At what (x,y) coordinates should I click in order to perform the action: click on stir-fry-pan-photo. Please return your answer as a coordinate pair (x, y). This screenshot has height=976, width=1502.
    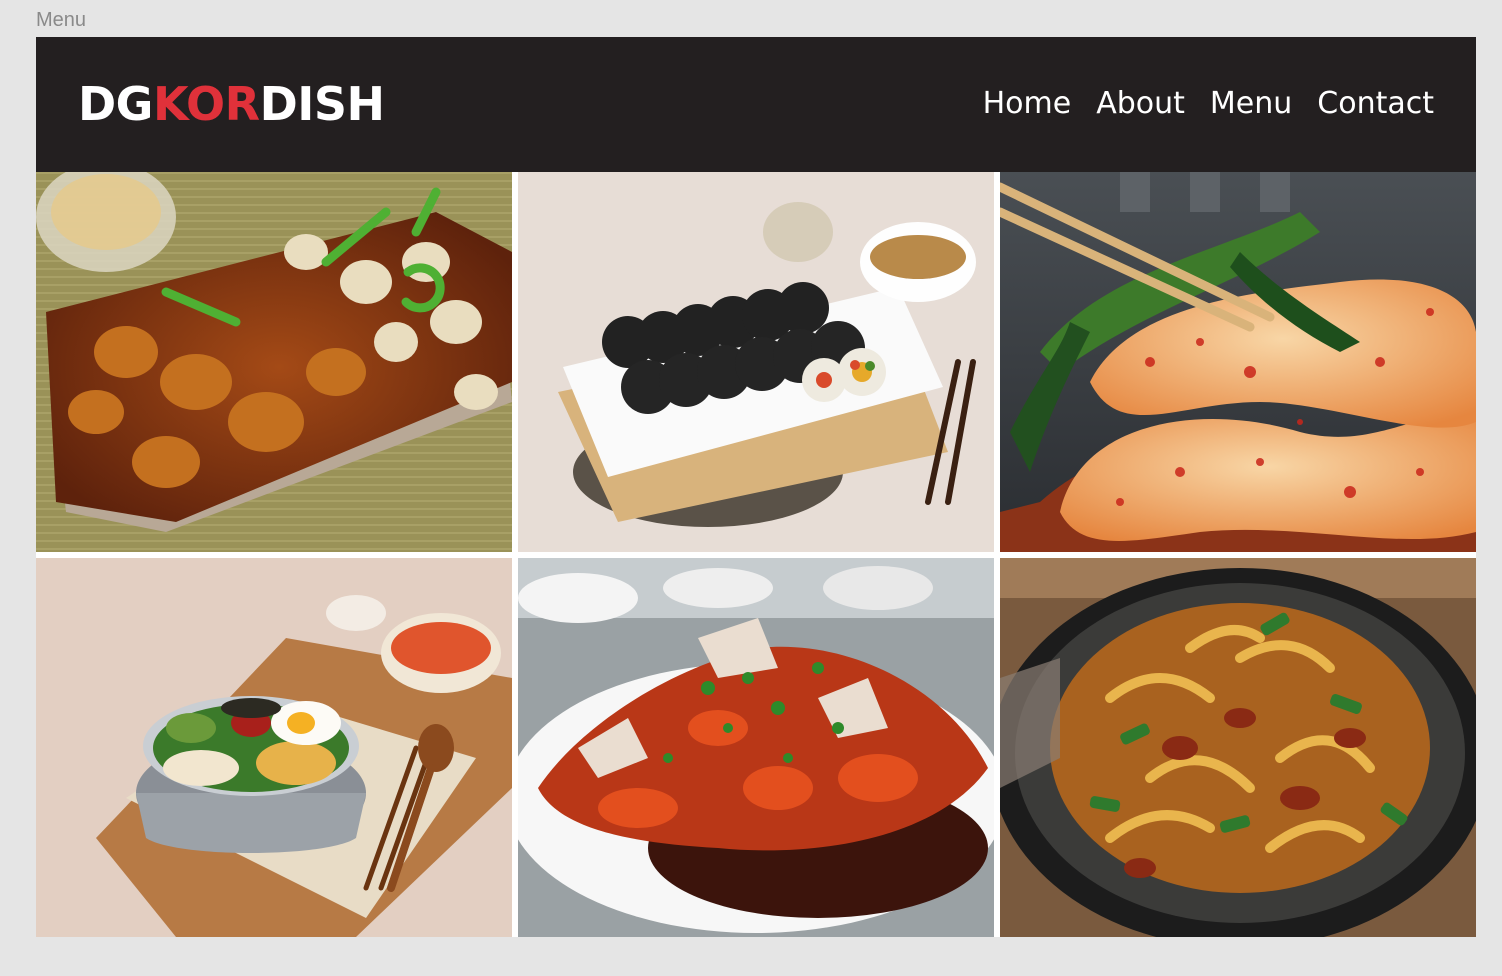
    Looking at the image, I should click on (1238, 747).